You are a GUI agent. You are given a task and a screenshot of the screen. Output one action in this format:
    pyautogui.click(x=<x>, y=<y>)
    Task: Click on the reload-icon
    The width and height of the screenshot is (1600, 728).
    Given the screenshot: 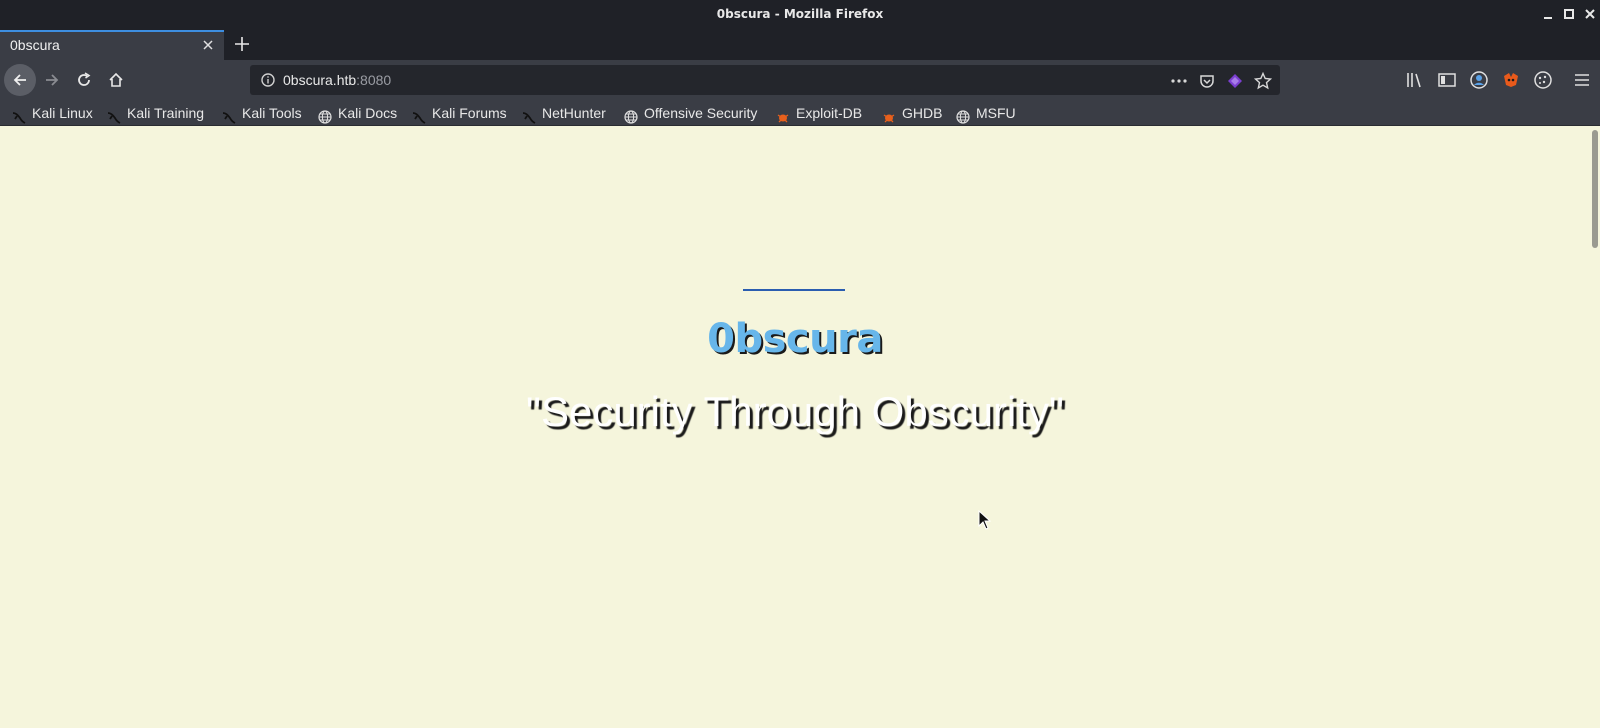 What is the action you would take?
    pyautogui.click(x=84, y=79)
    